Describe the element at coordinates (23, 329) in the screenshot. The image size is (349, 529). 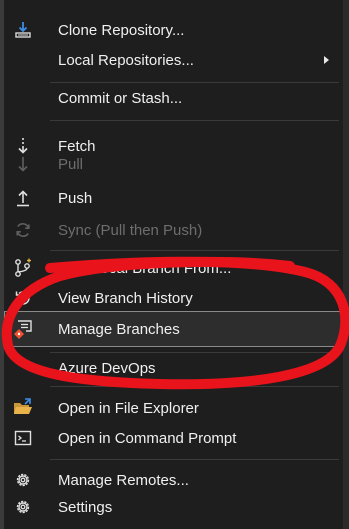
I see `manage-branches-icon` at that location.